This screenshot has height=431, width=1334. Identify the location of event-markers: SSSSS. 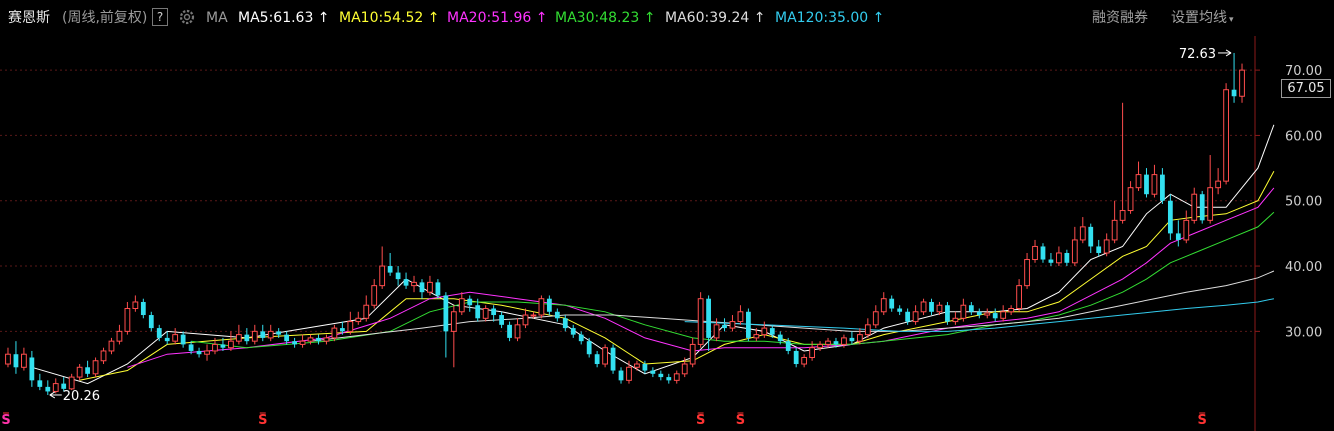
(604, 420).